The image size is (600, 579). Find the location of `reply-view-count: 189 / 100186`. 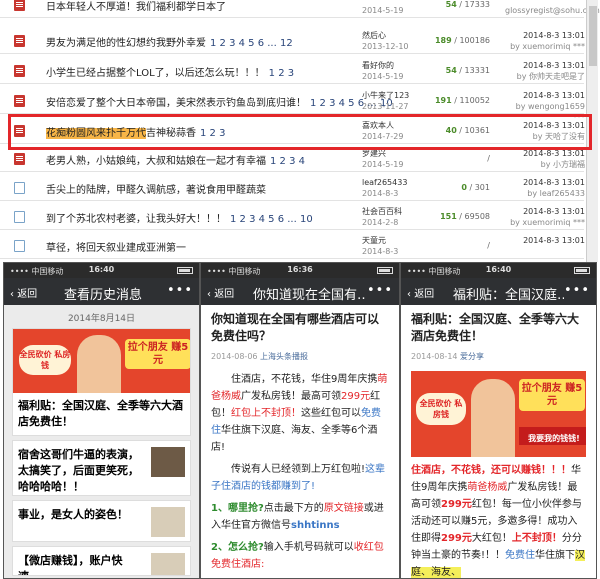

reply-view-count: 189 / 100186 is located at coordinates (462, 40).